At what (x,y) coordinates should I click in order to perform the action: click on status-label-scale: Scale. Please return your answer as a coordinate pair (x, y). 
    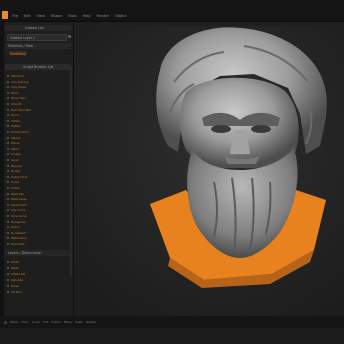
    Looking at the image, I should click on (79, 322).